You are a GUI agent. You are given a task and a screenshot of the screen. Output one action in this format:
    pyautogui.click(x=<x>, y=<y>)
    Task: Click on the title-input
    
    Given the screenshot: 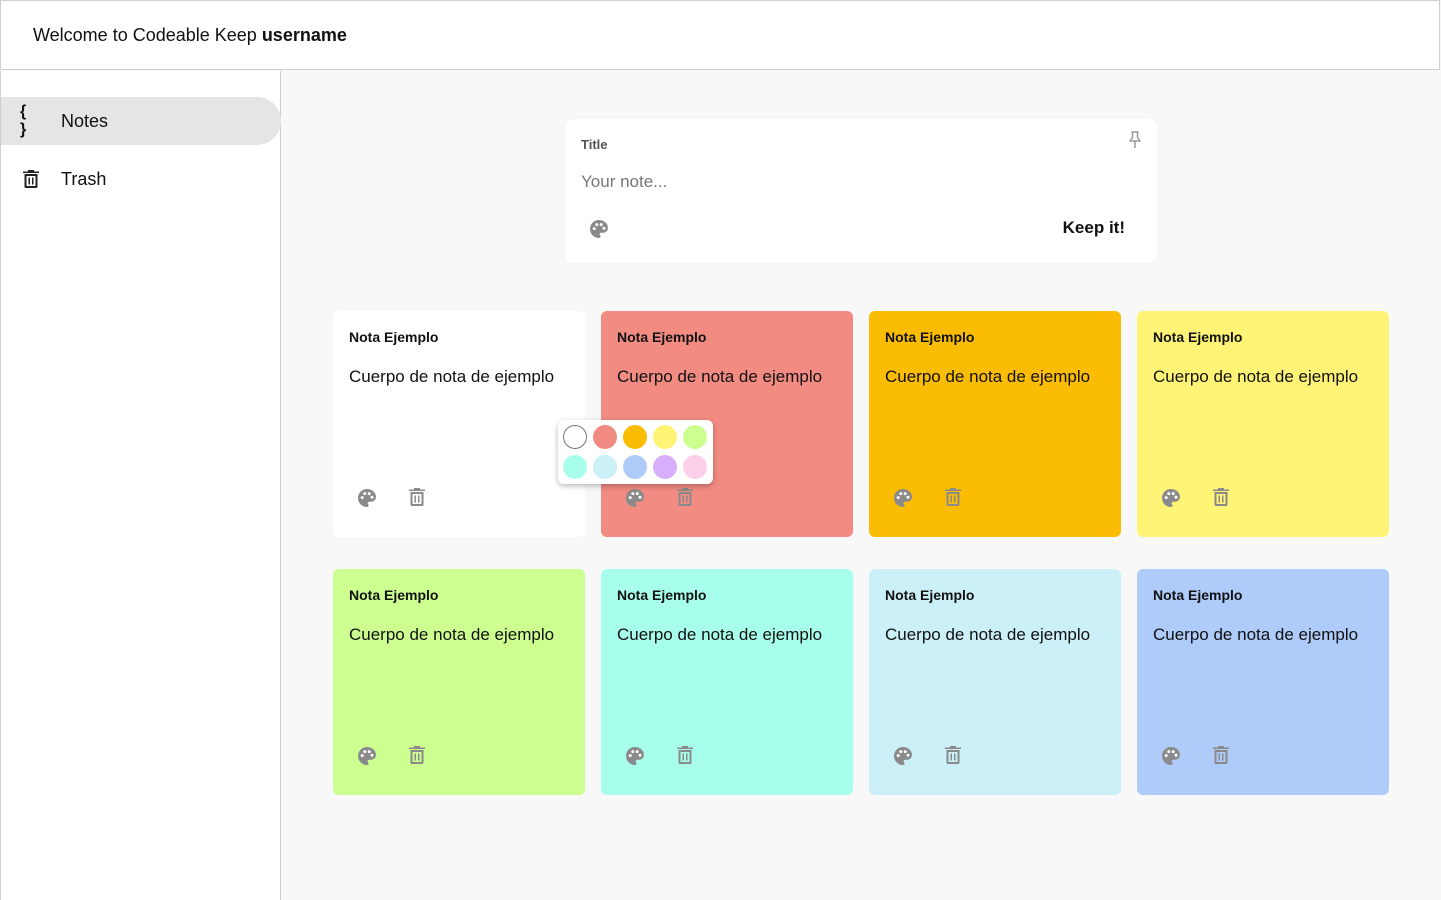 What is the action you would take?
    pyautogui.click(x=831, y=144)
    